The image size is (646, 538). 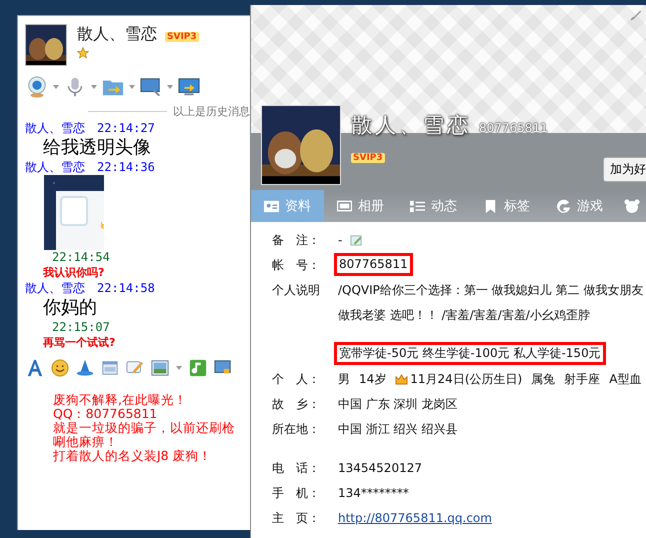 What do you see at coordinates (85, 368) in the screenshot?
I see `wizard-hat-icon` at bounding box center [85, 368].